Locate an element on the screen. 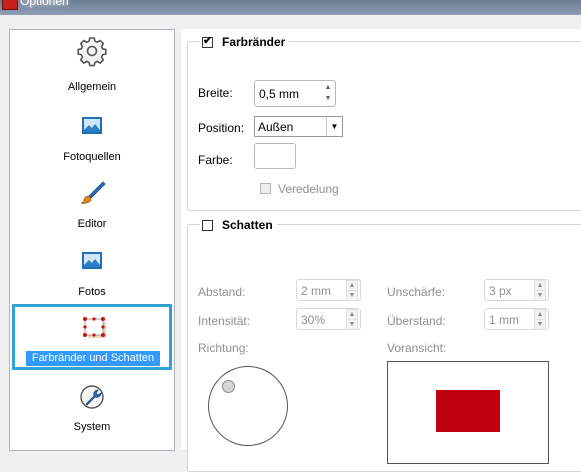 Image resolution: width=581 pixels, height=472 pixels. sidebar-item-allgemein: Allgemein is located at coordinates (92, 65).